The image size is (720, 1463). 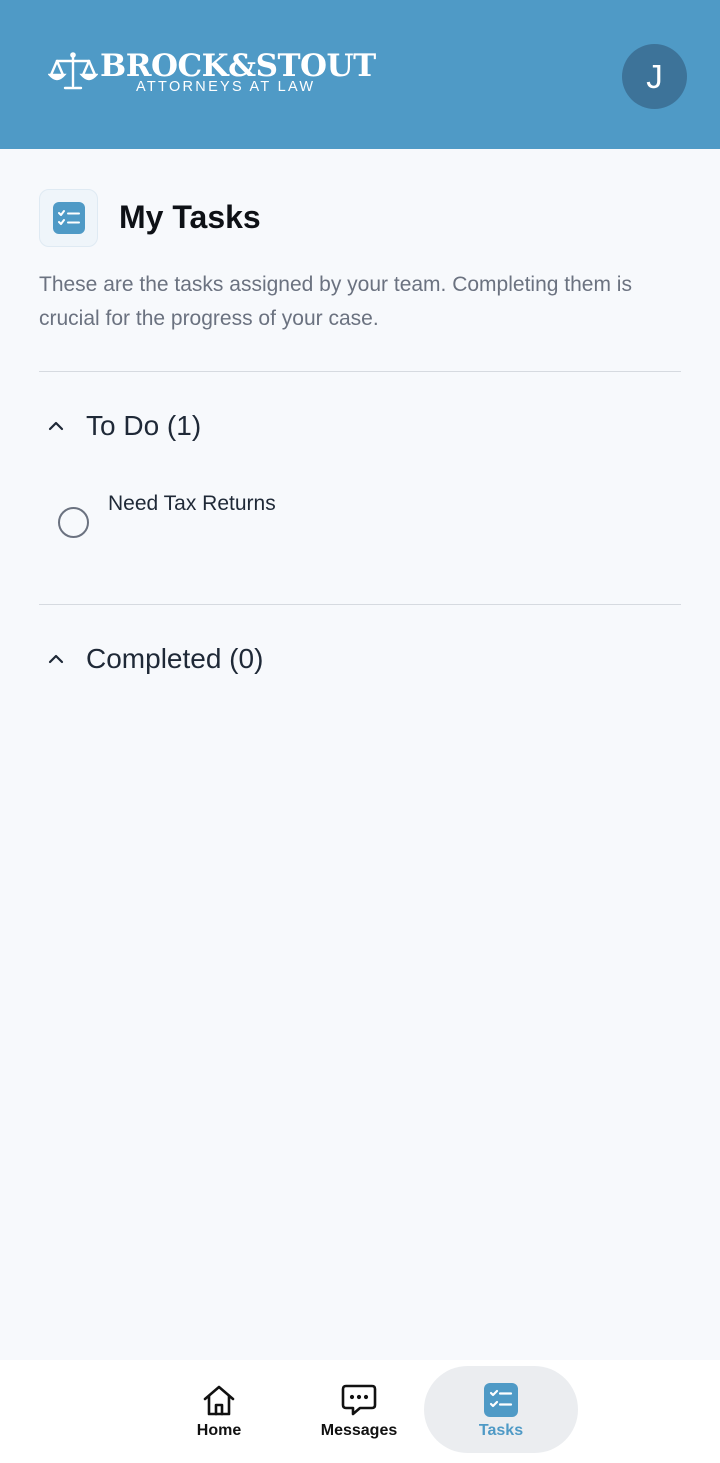 I want to click on task-item: Need Tax Returns, so click(x=358, y=522).